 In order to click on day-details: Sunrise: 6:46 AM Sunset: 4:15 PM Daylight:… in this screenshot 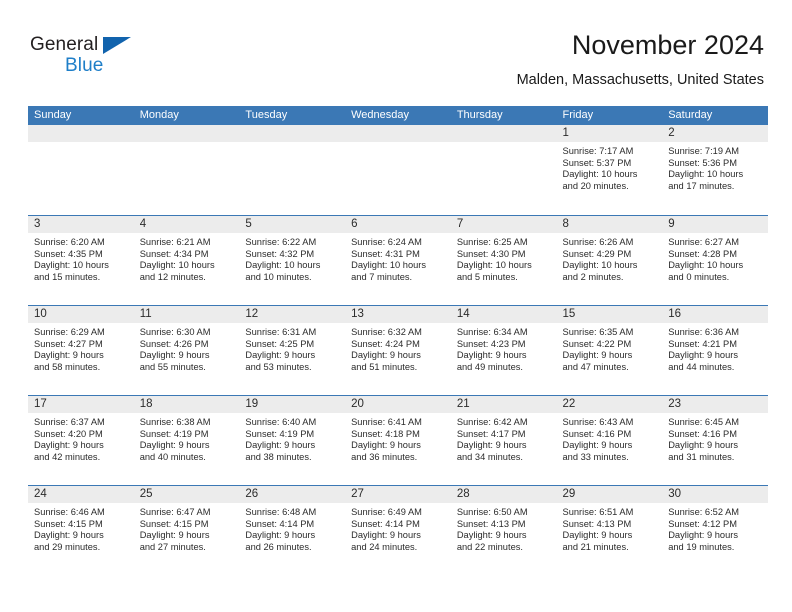, I will do `click(81, 528)`.